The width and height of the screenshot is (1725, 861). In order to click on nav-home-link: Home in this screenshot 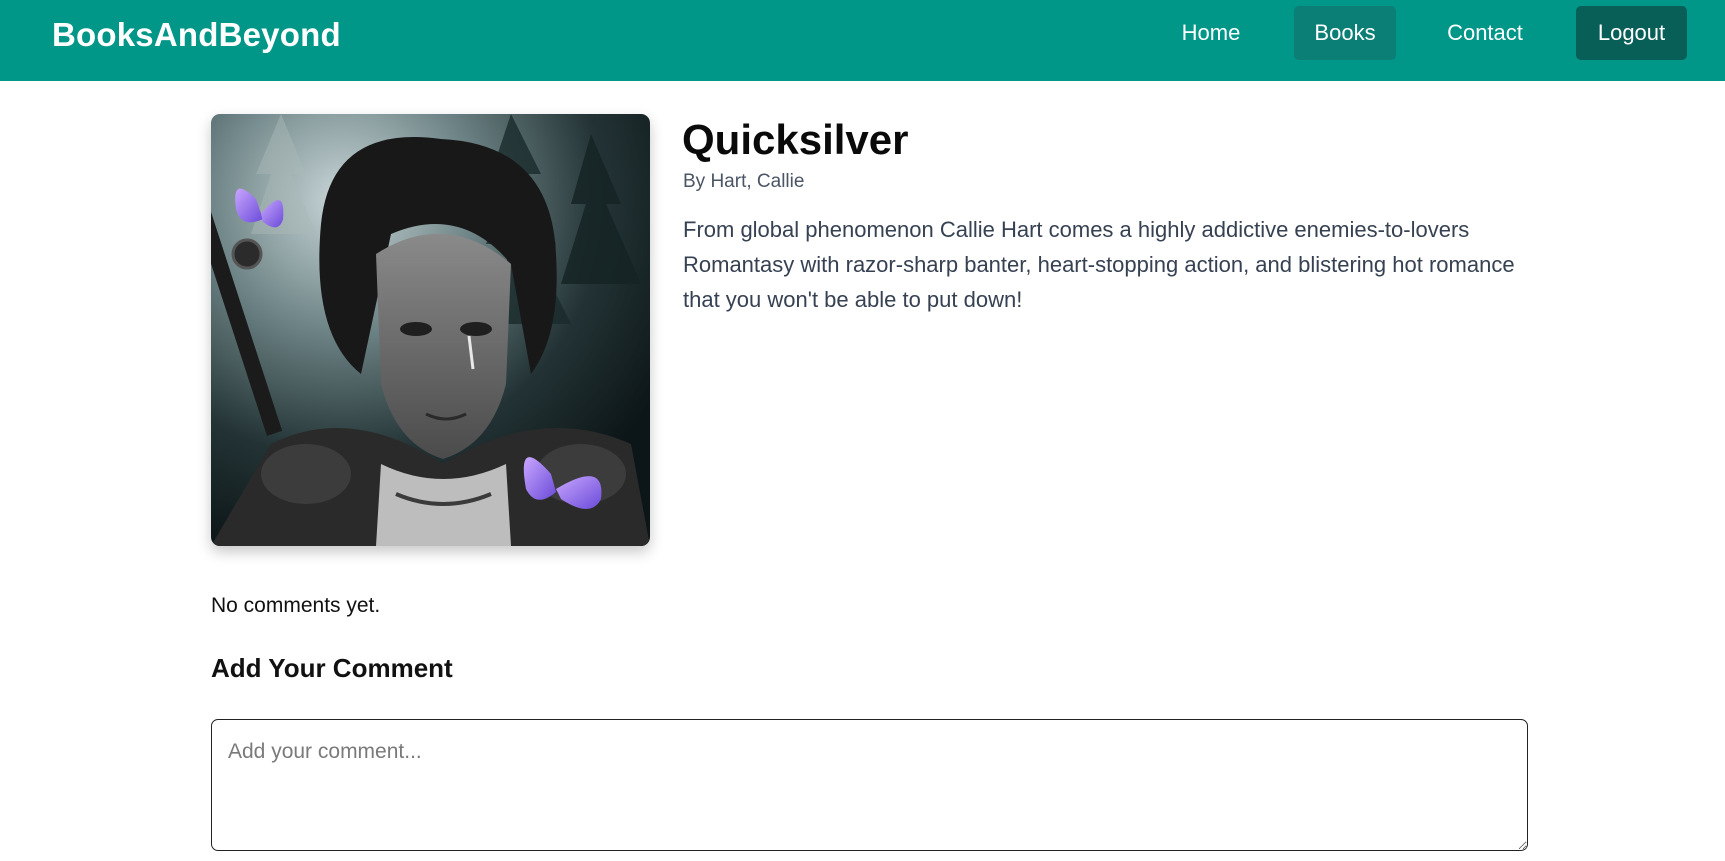, I will do `click(1211, 33)`.